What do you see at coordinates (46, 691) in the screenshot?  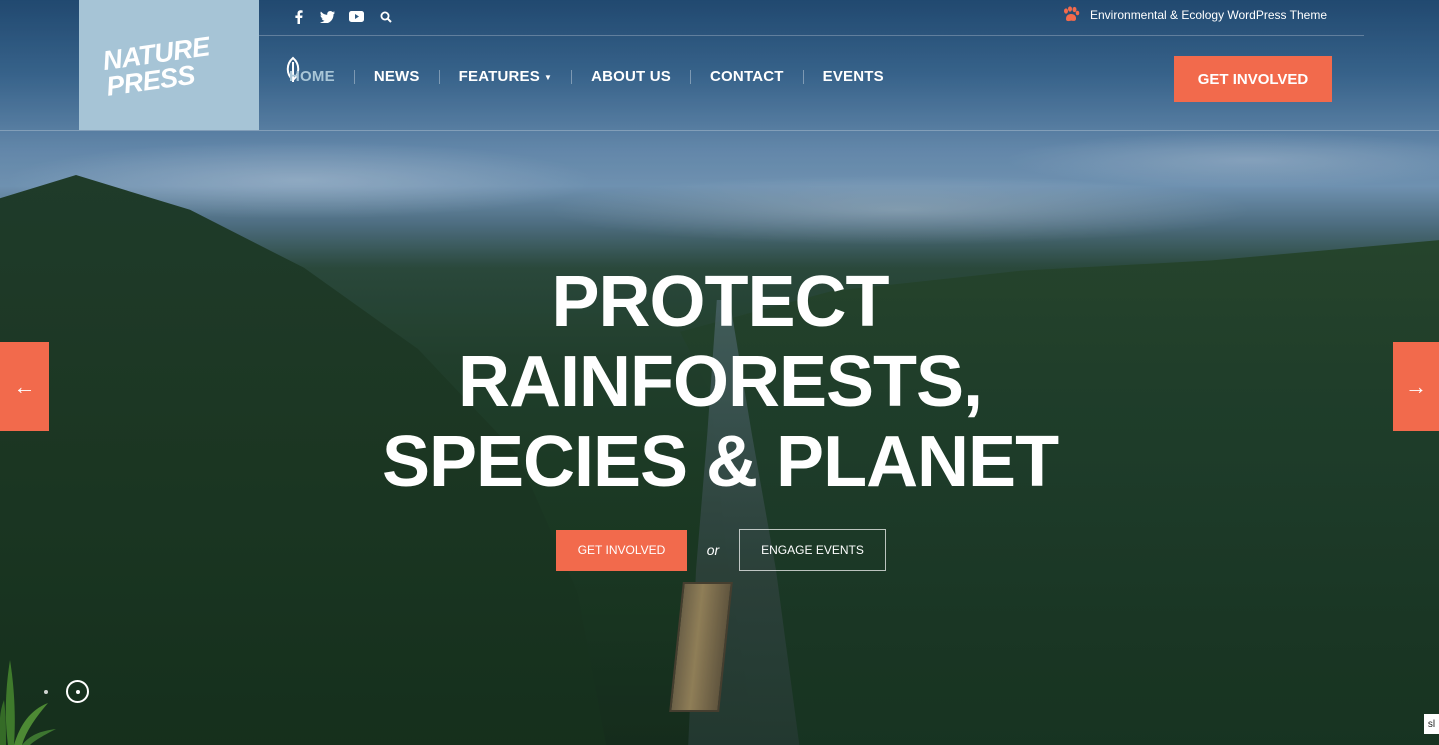 I see `slider-dot` at bounding box center [46, 691].